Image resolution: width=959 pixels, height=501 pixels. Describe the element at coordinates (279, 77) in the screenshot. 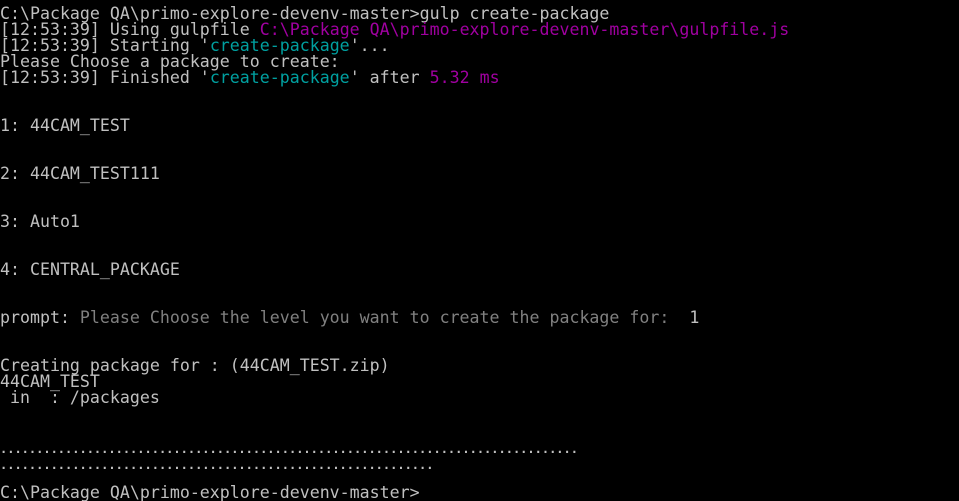

I see `finished-task-name: create-package` at that location.